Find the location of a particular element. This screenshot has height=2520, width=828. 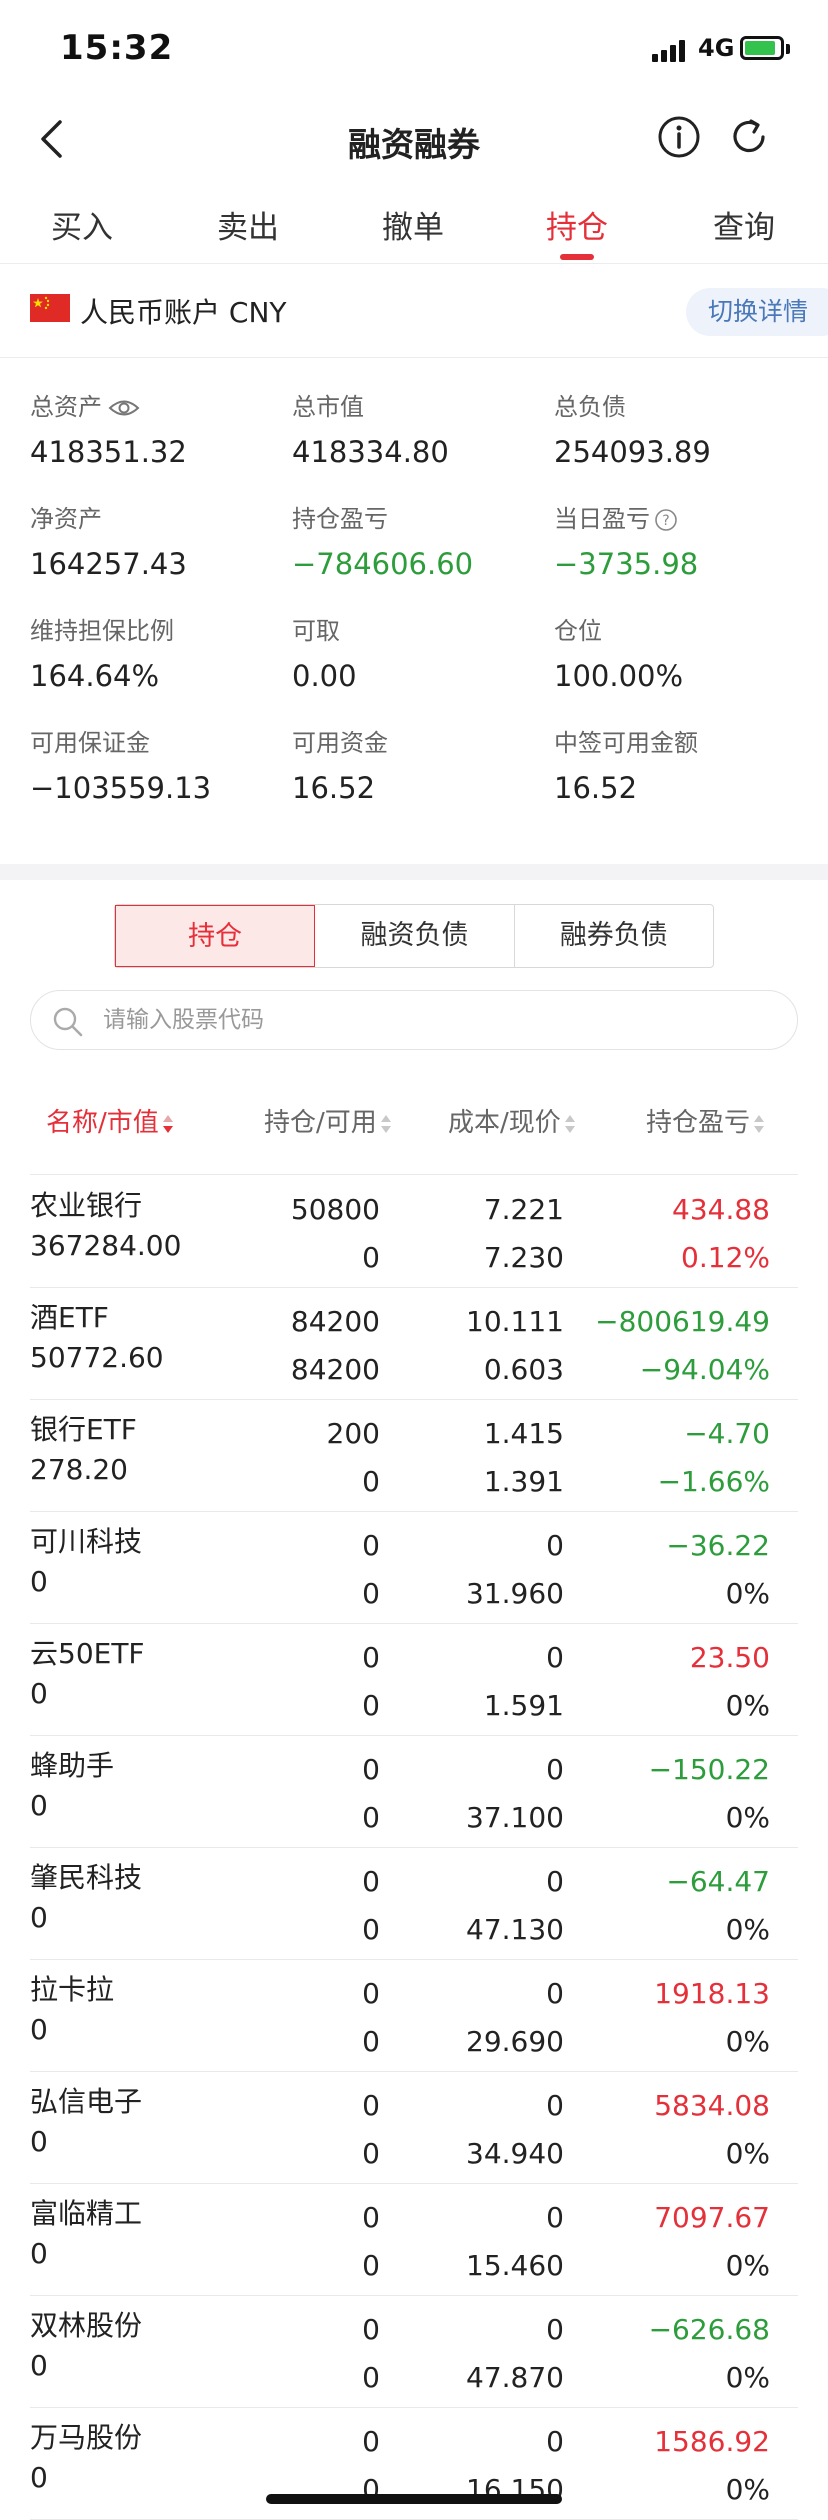

current-price: 37.100 is located at coordinates (515, 1817).